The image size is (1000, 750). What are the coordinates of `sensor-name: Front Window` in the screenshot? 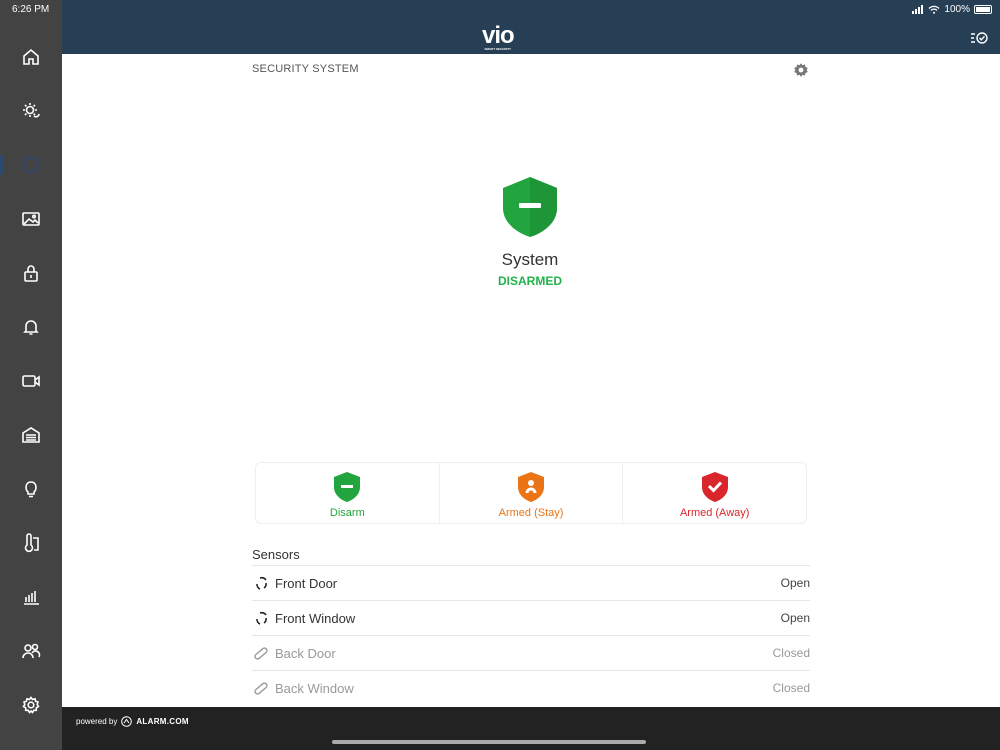 It's located at (315, 618).